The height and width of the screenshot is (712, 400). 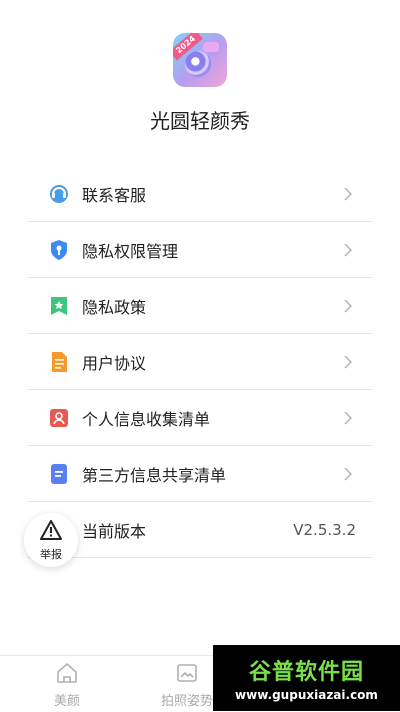 I want to click on shield-key-icon, so click(x=59, y=250).